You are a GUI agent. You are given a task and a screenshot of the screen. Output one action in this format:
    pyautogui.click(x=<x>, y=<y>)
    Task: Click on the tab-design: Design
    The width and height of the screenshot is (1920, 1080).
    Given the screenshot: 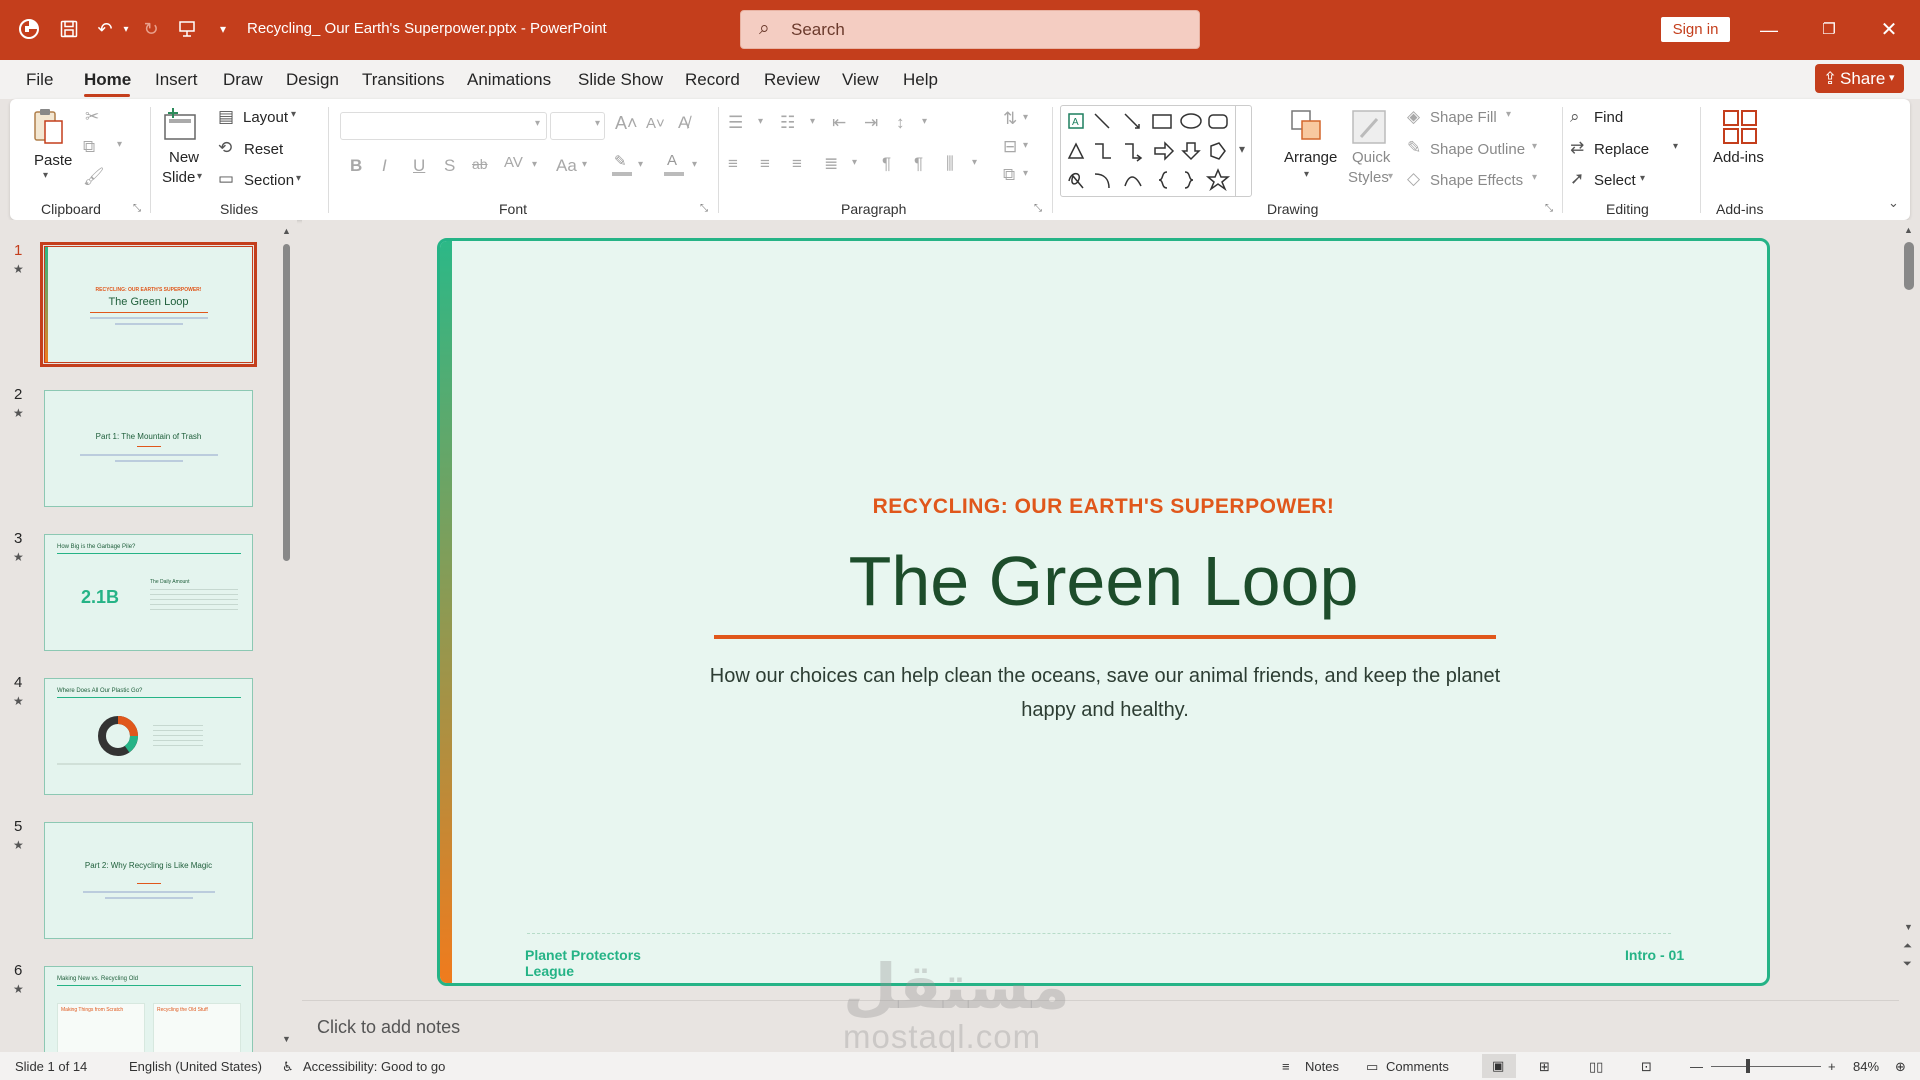 What is the action you would take?
    pyautogui.click(x=312, y=80)
    